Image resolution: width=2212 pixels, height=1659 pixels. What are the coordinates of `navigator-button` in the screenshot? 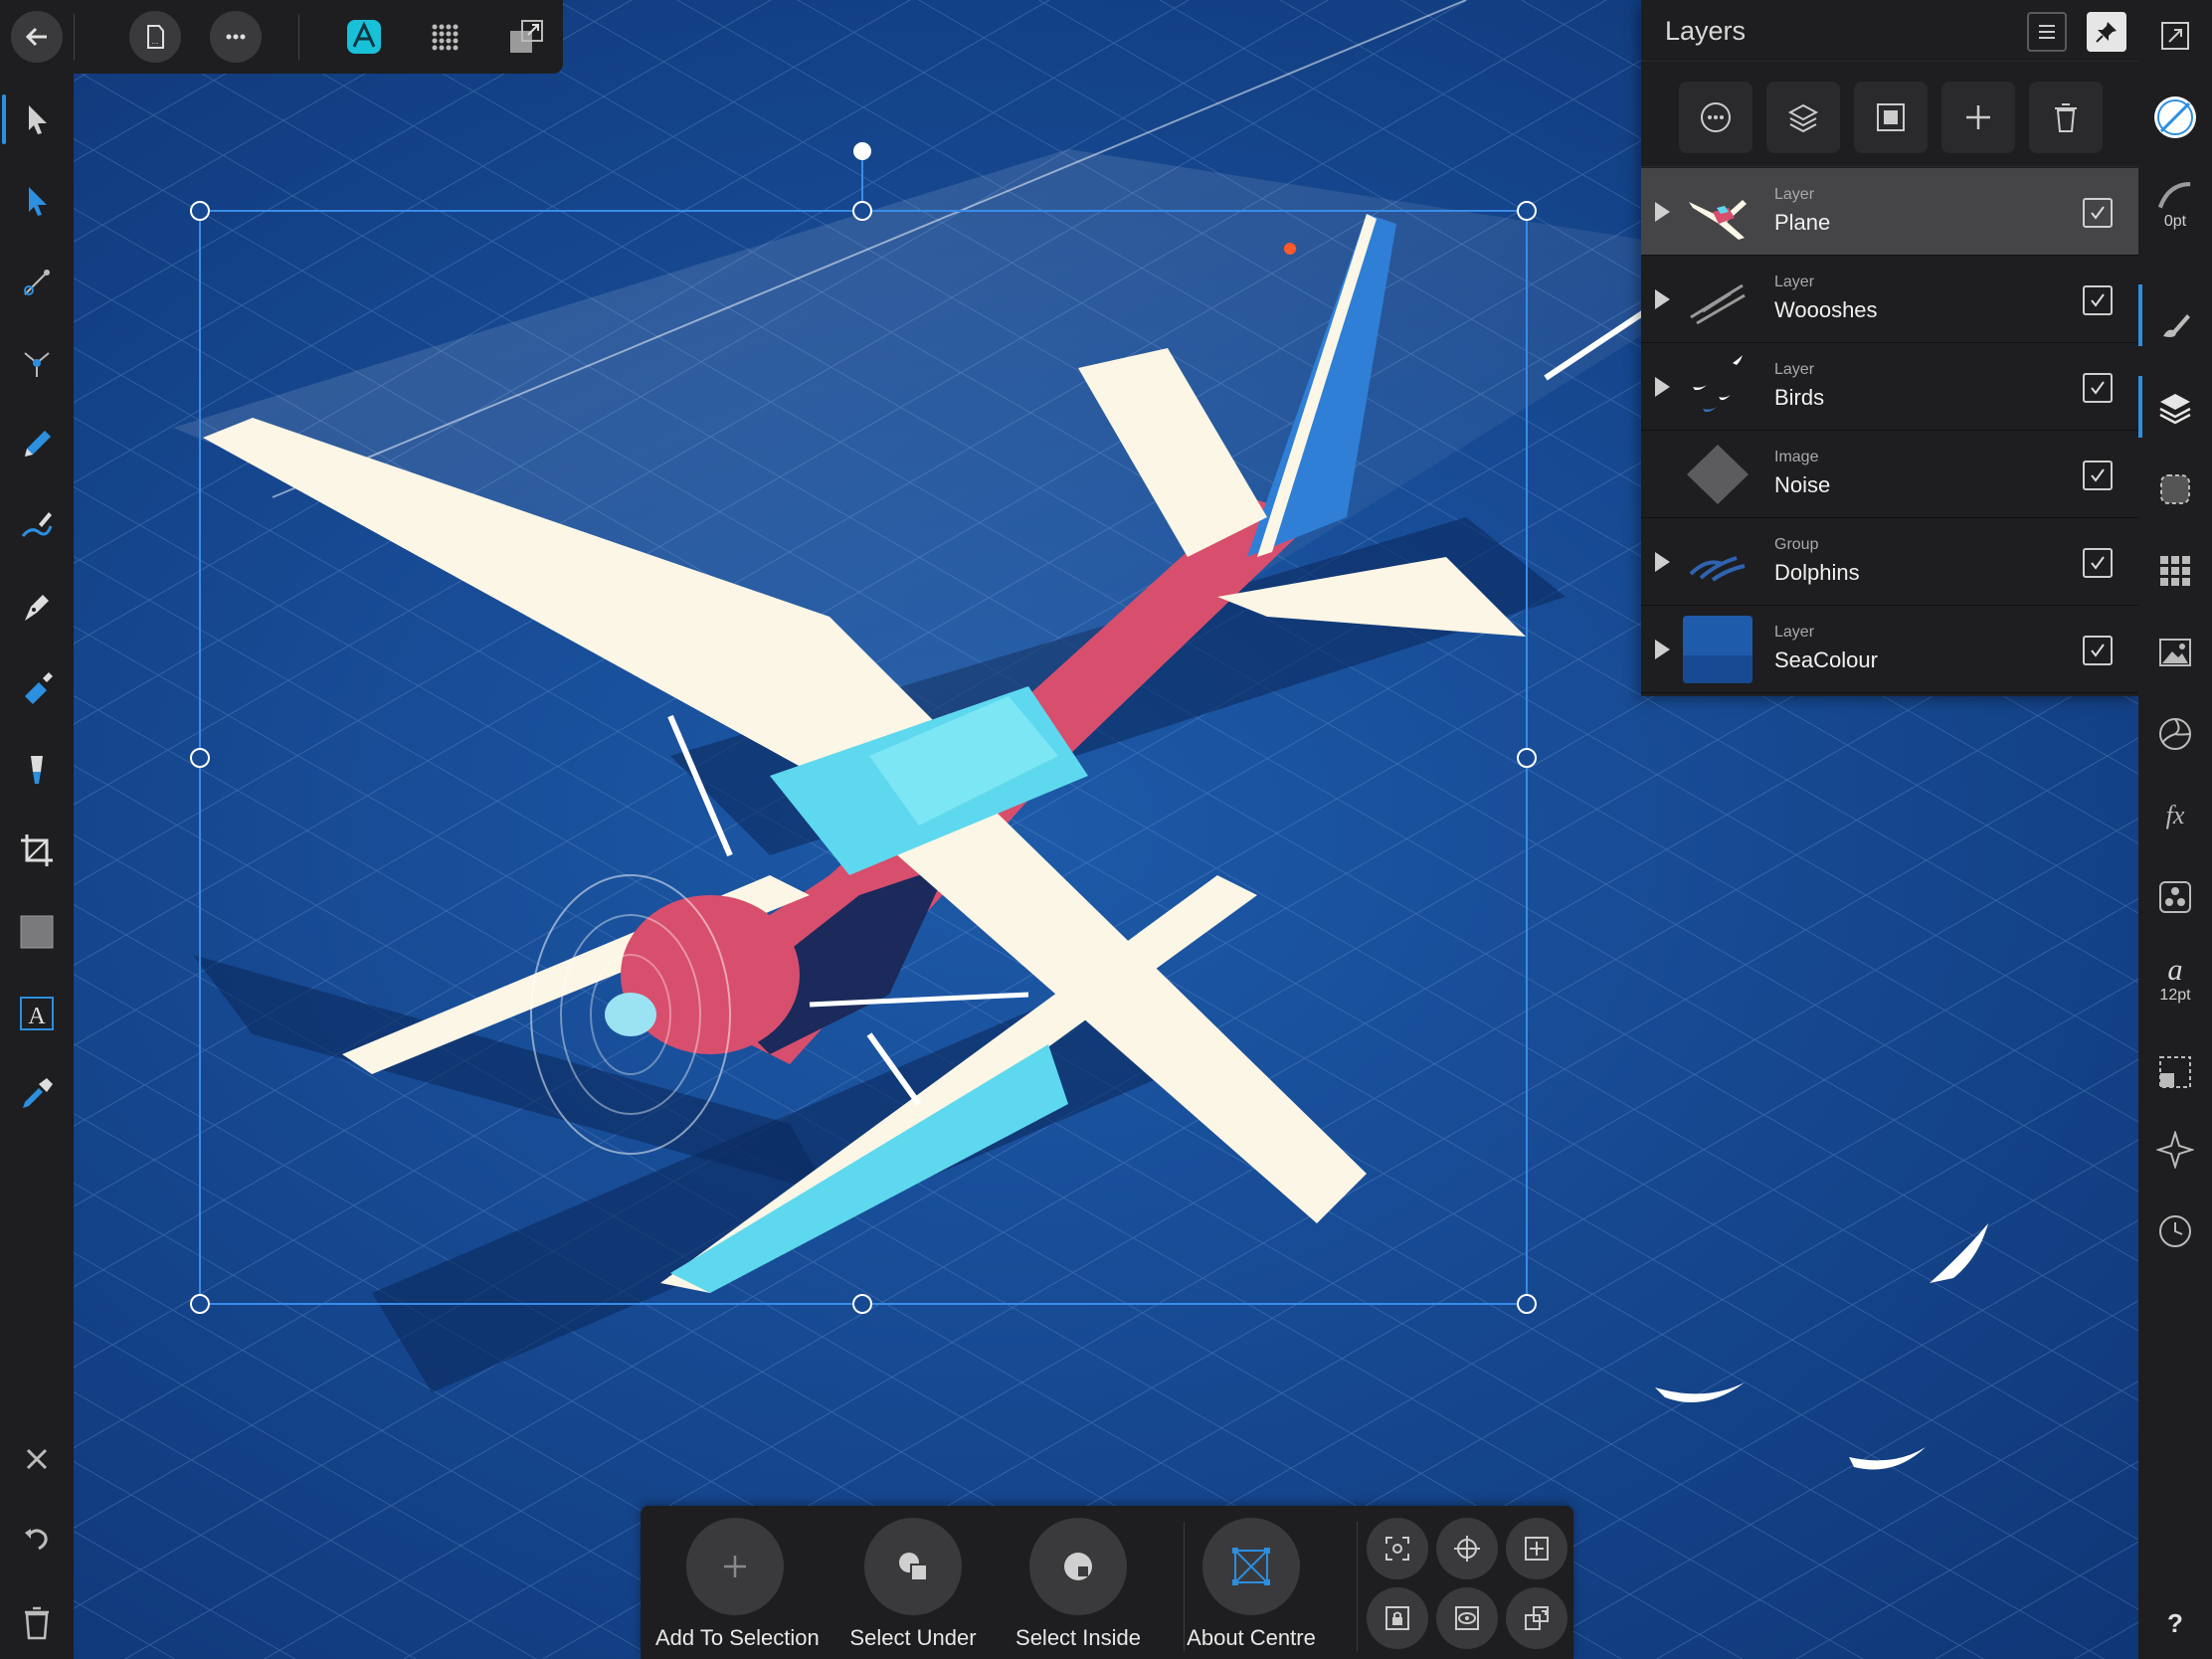 It's located at (2175, 1150).